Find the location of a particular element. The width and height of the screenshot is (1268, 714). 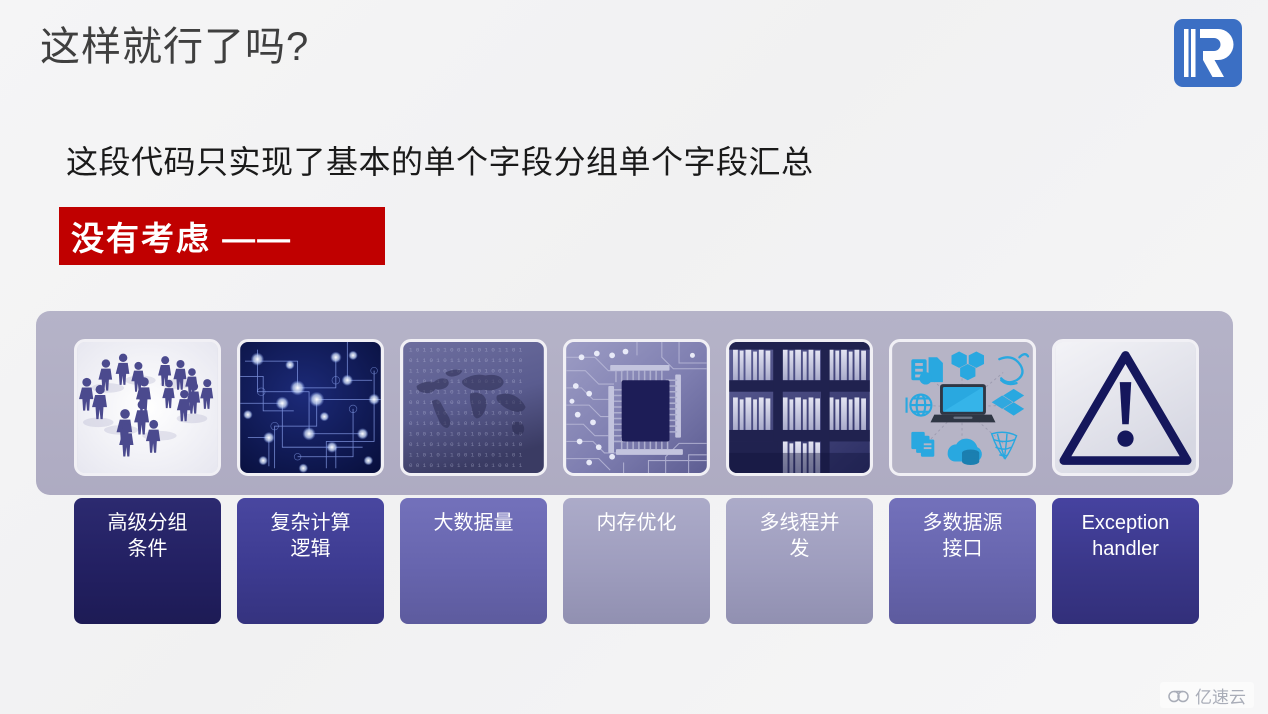

brand-logo is located at coordinates (1208, 53).